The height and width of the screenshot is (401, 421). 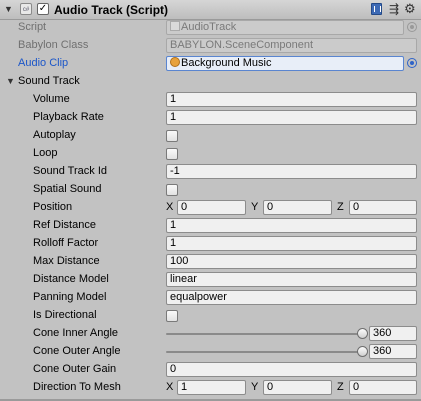 I want to click on panning-model-row: Panning Model equalpower, so click(x=210, y=298).